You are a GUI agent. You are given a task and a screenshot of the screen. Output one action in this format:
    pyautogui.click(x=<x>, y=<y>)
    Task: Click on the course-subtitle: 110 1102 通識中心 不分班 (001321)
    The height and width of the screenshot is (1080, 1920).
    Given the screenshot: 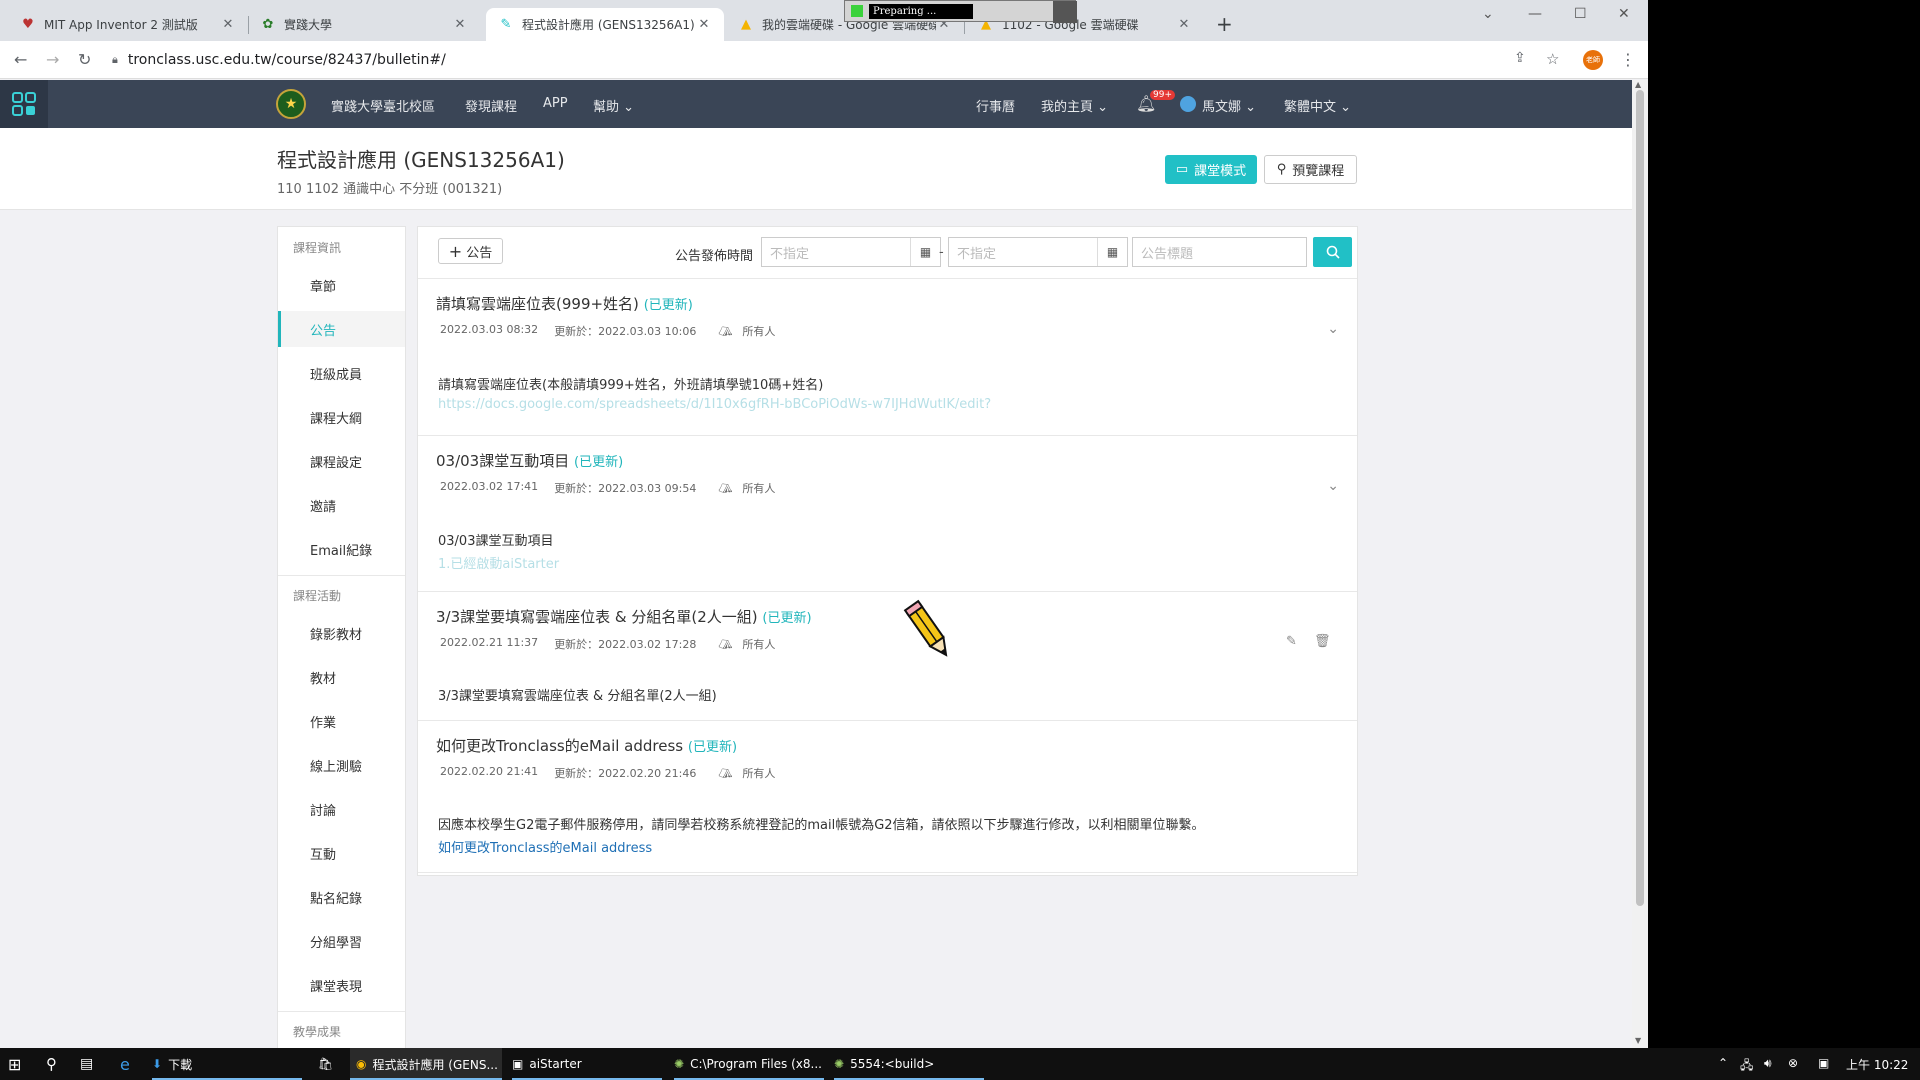 What is the action you would take?
    pyautogui.click(x=390, y=189)
    